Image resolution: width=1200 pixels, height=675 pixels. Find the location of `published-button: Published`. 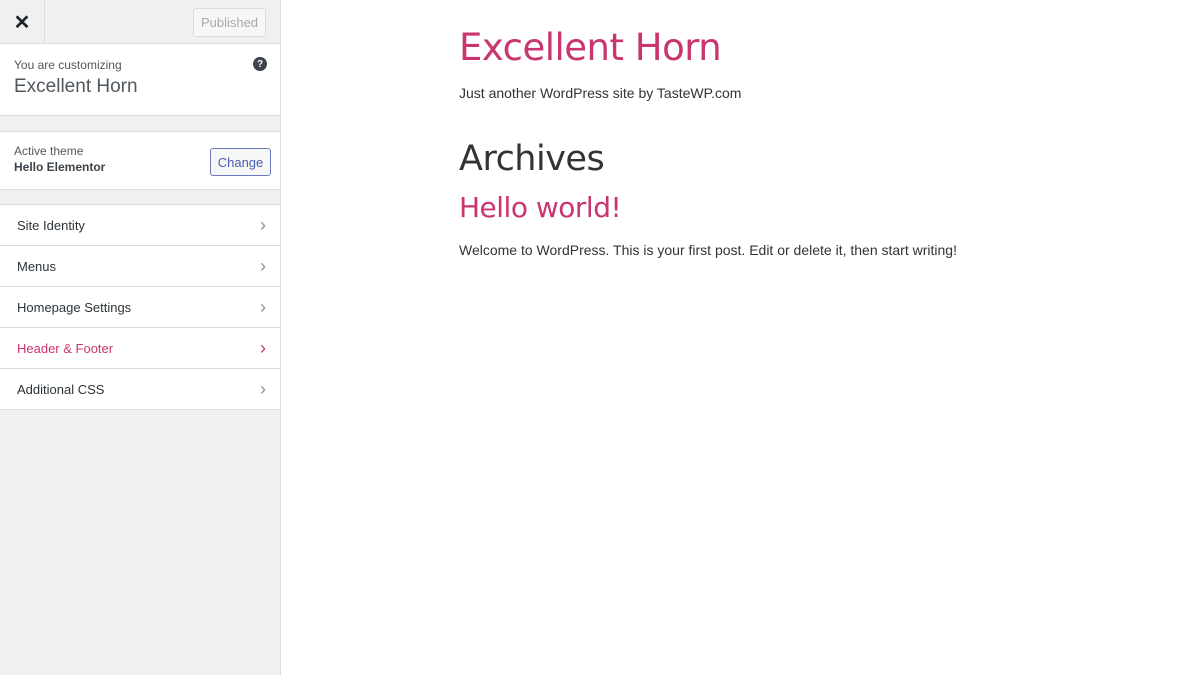

published-button: Published is located at coordinates (229, 22).